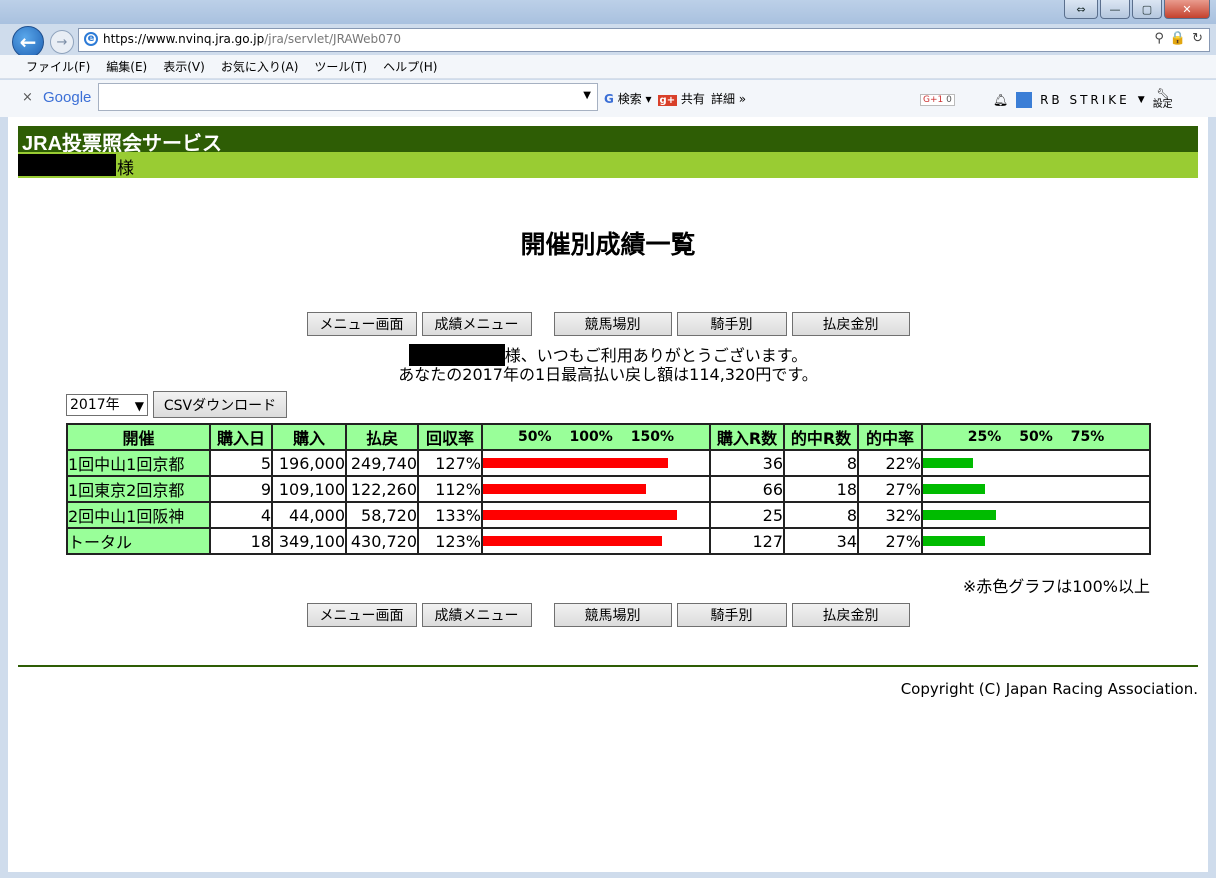 The image size is (1216, 878). What do you see at coordinates (608, 244) in the screenshot?
I see `page-title: 開催別成績一覧` at bounding box center [608, 244].